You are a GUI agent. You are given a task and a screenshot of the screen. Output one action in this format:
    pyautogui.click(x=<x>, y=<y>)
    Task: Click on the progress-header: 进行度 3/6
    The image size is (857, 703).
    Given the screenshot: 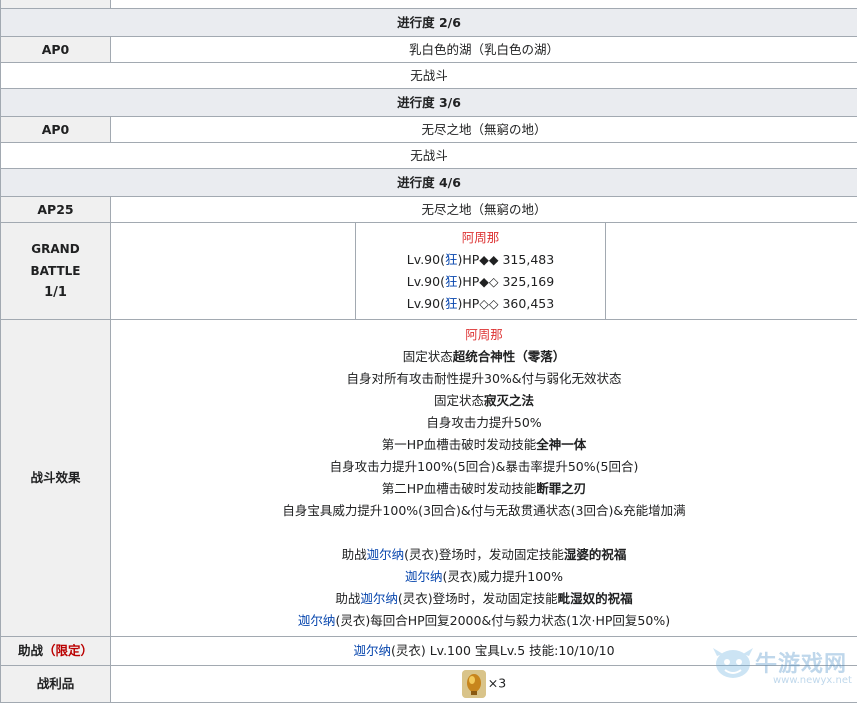 What is the action you would take?
    pyautogui.click(x=429, y=103)
    